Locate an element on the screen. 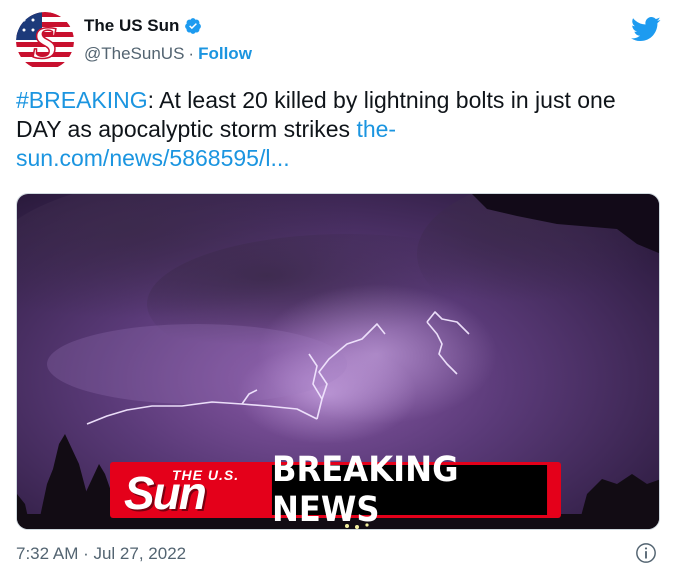 The image size is (677, 577). the-us-sun-logo: Sun THE U.S. is located at coordinates (186, 490).